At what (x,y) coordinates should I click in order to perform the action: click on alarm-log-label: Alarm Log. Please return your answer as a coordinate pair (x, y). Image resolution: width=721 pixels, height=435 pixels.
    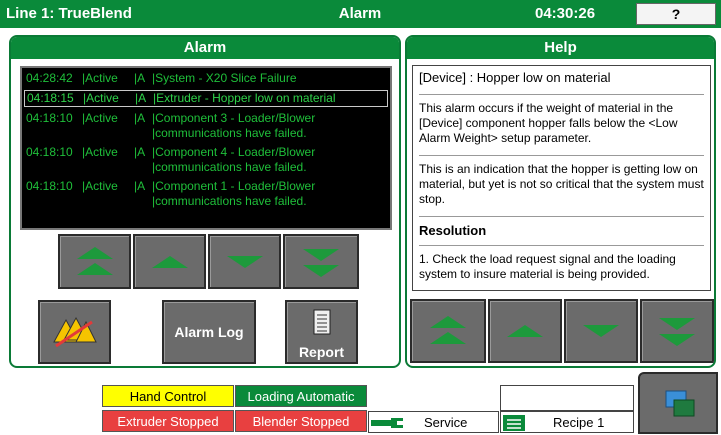
    Looking at the image, I should click on (209, 332).